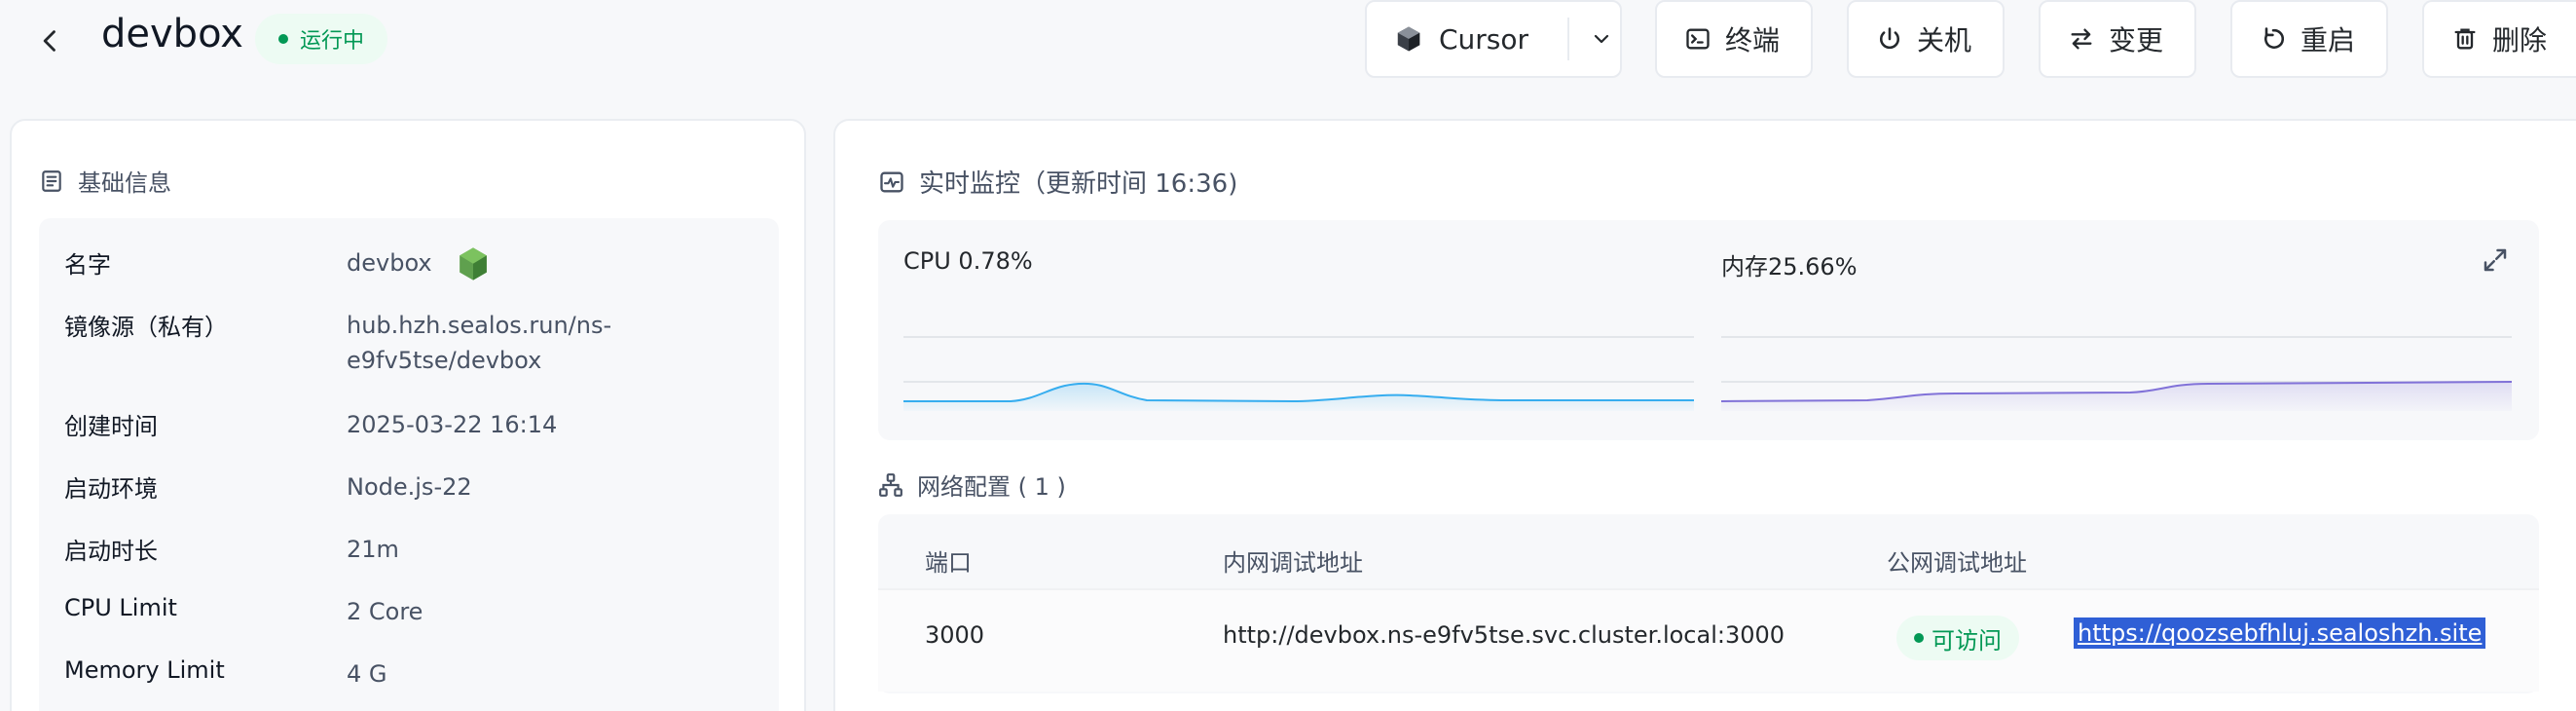 This screenshot has width=2576, height=711. I want to click on info-label: CPU Limit, so click(120, 608).